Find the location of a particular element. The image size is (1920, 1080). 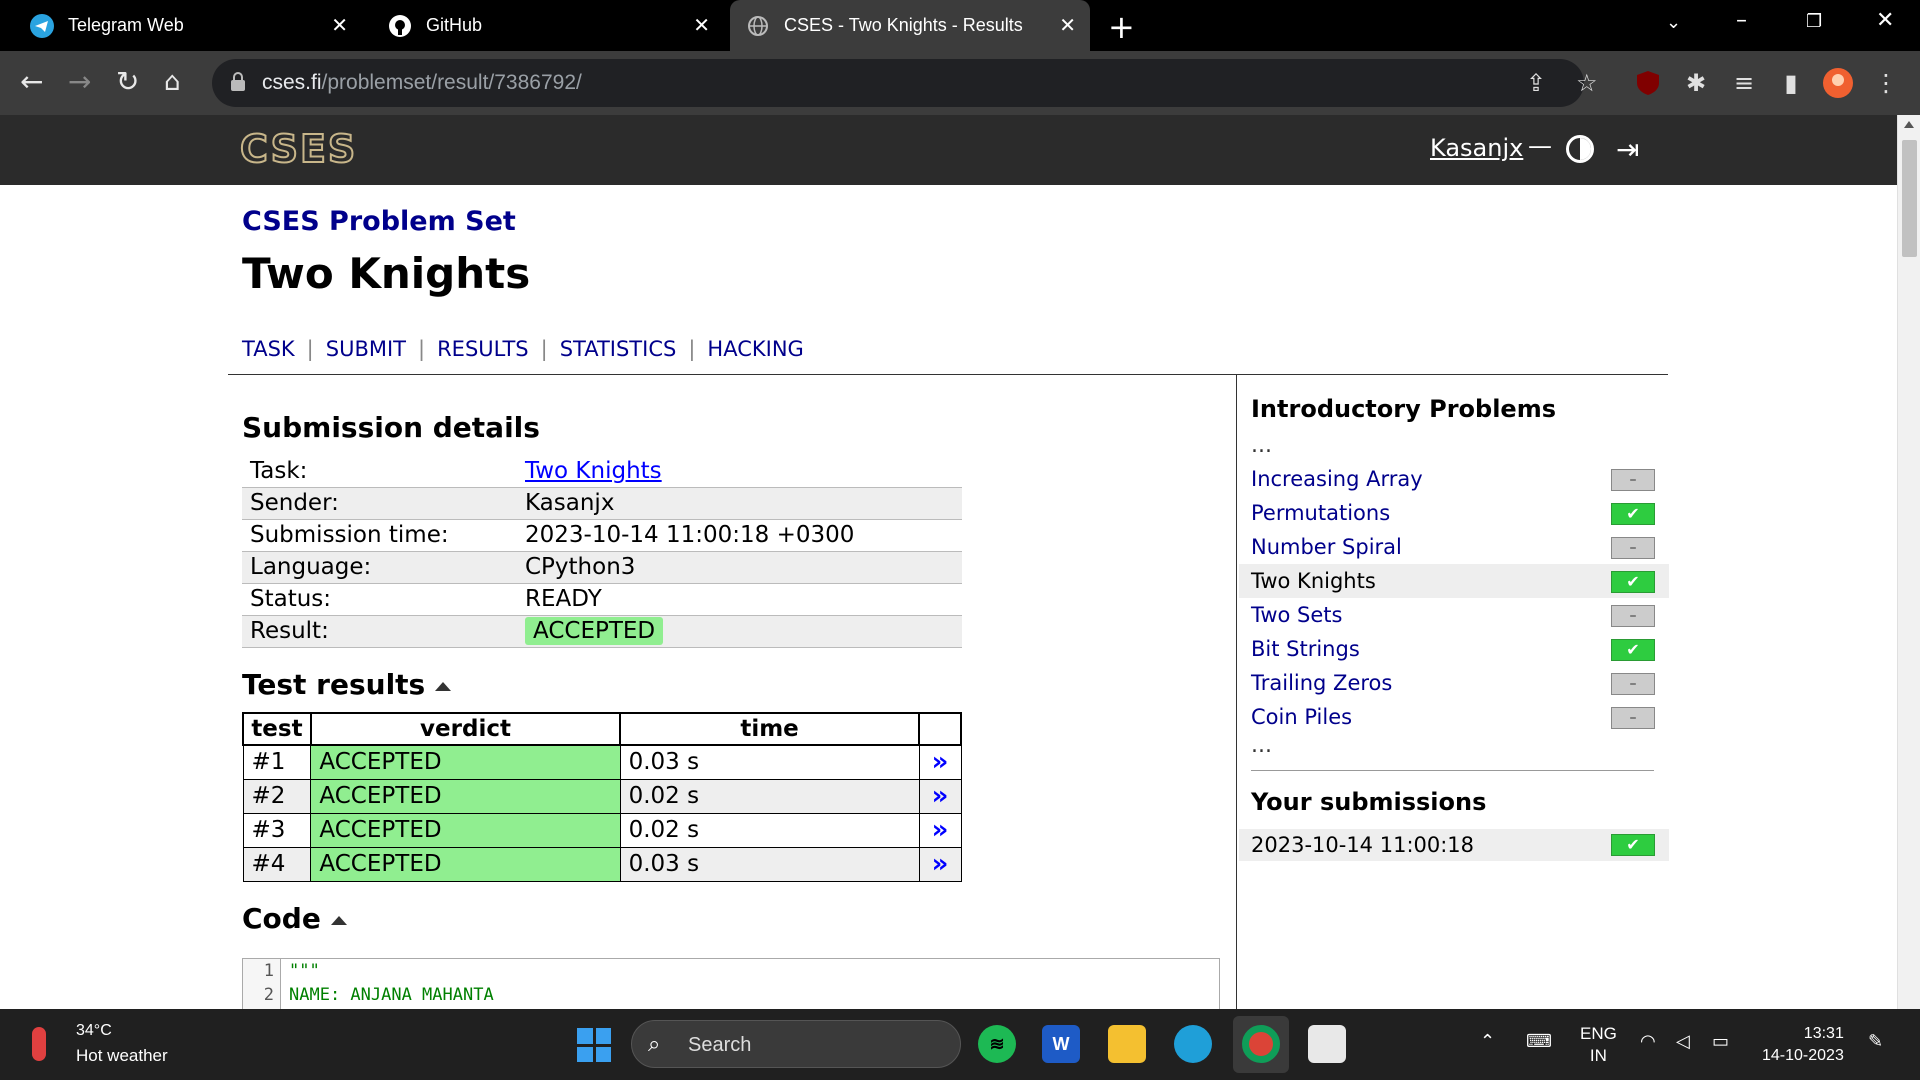

python-editor-icon is located at coordinates (1327, 1044).